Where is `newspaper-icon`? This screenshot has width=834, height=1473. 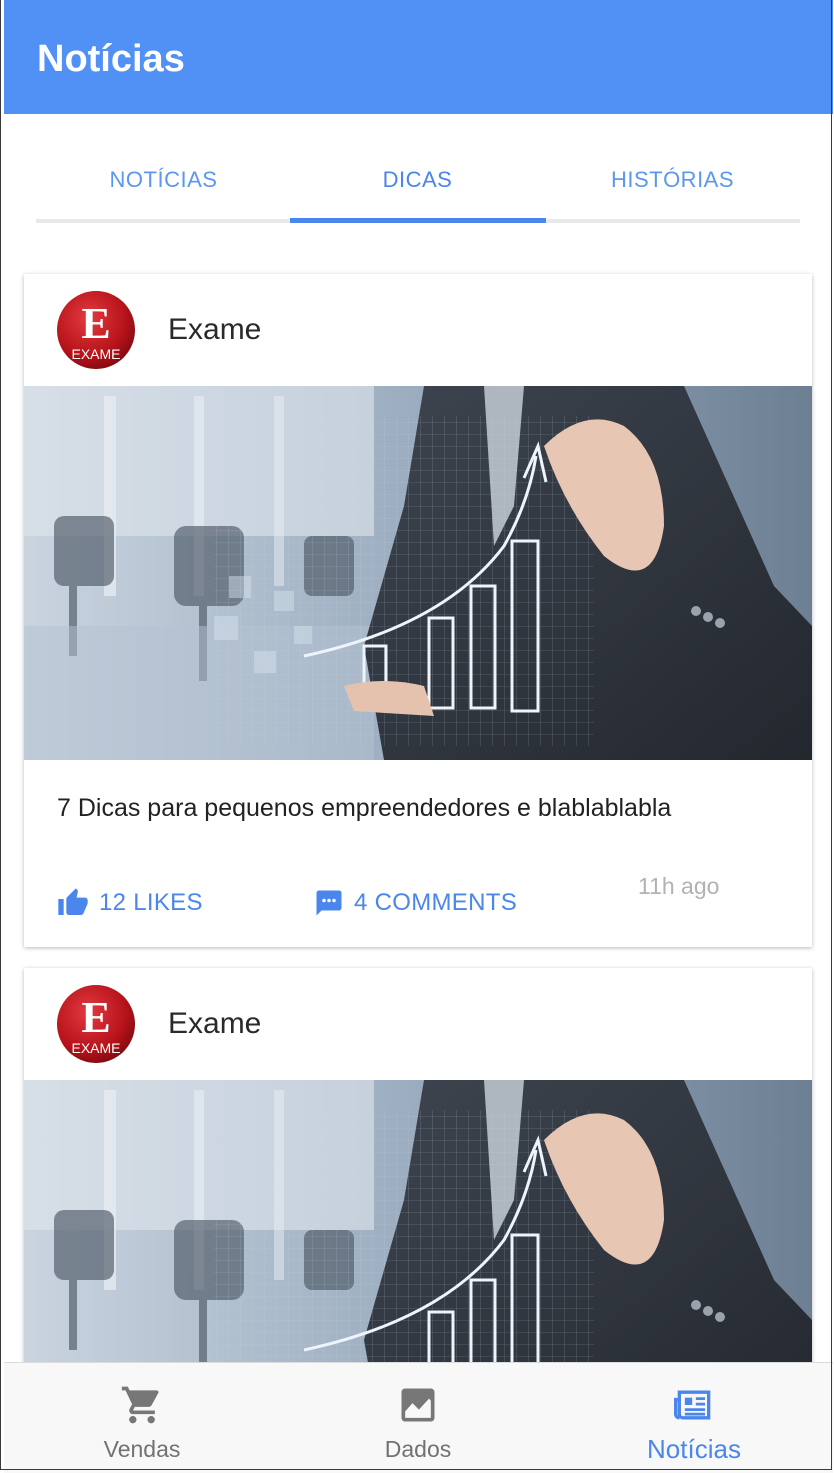
newspaper-icon is located at coordinates (692, 1405).